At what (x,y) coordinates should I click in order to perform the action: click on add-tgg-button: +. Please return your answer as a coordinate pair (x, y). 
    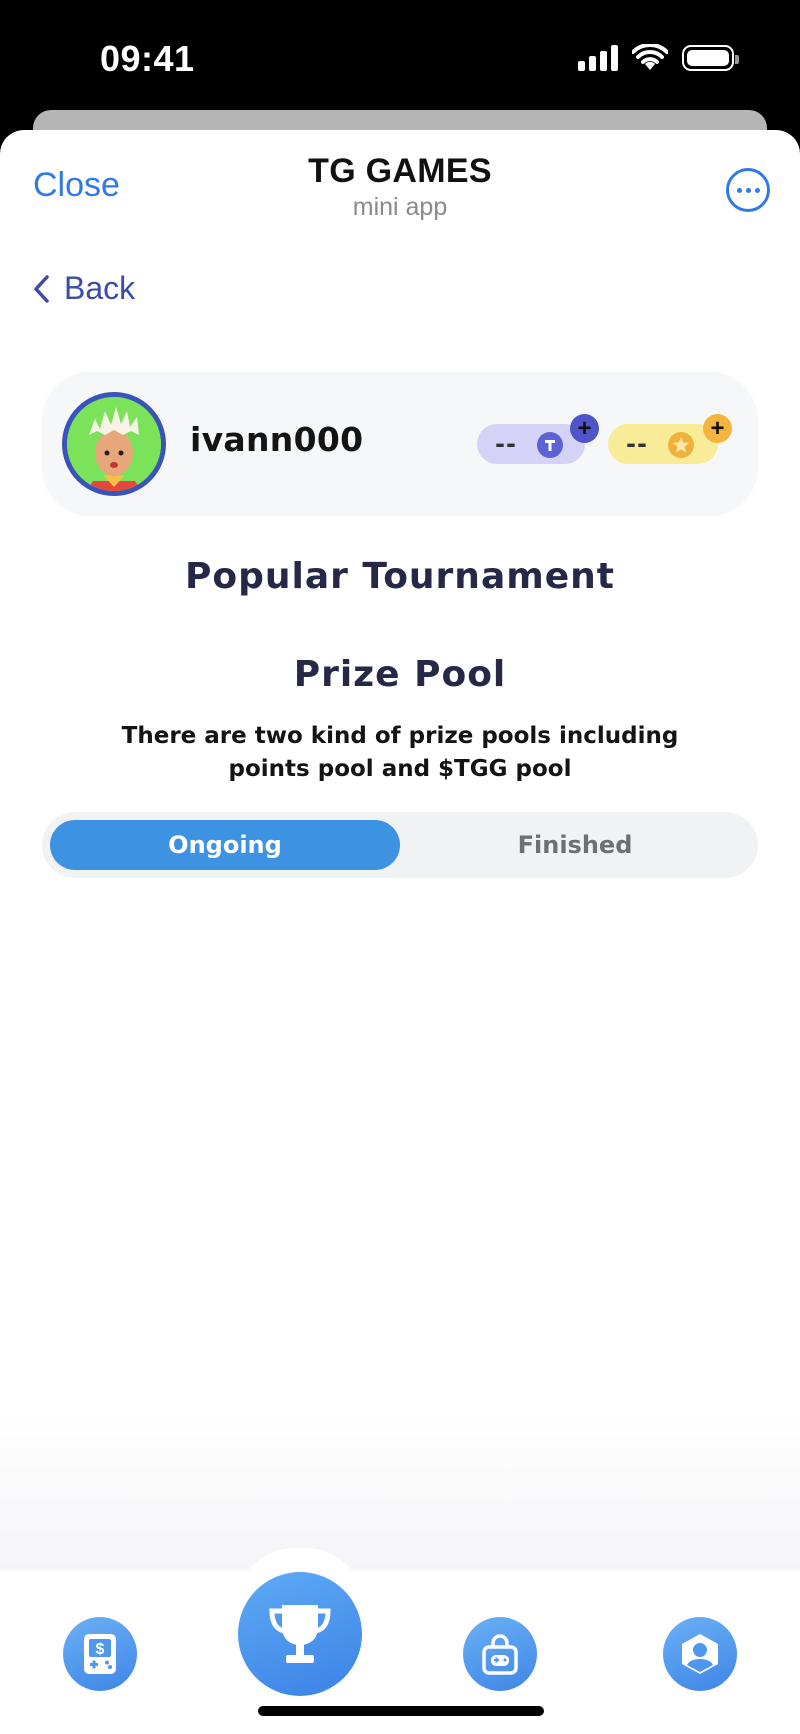
    Looking at the image, I should click on (584, 428).